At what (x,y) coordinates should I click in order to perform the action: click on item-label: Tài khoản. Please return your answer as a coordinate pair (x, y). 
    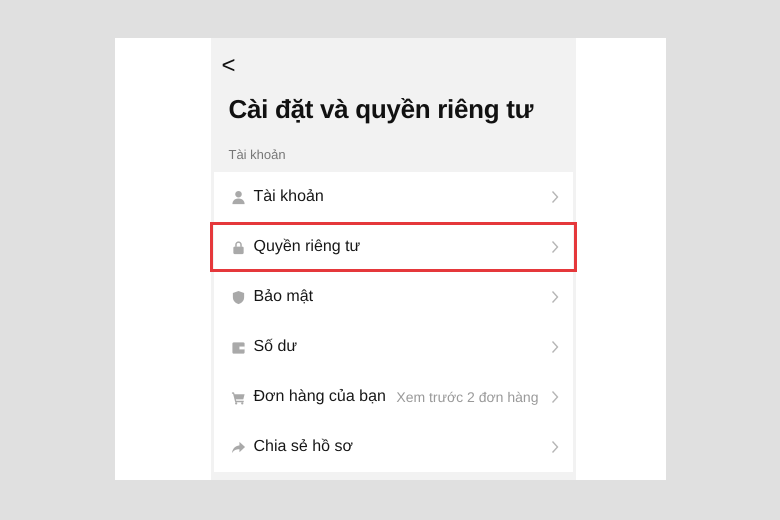
    Looking at the image, I should click on (289, 197).